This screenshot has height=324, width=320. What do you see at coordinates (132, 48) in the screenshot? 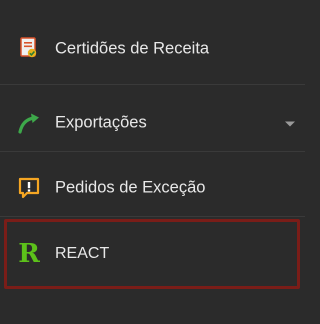
I see `menu-item-label: Certidões de Receita` at bounding box center [132, 48].